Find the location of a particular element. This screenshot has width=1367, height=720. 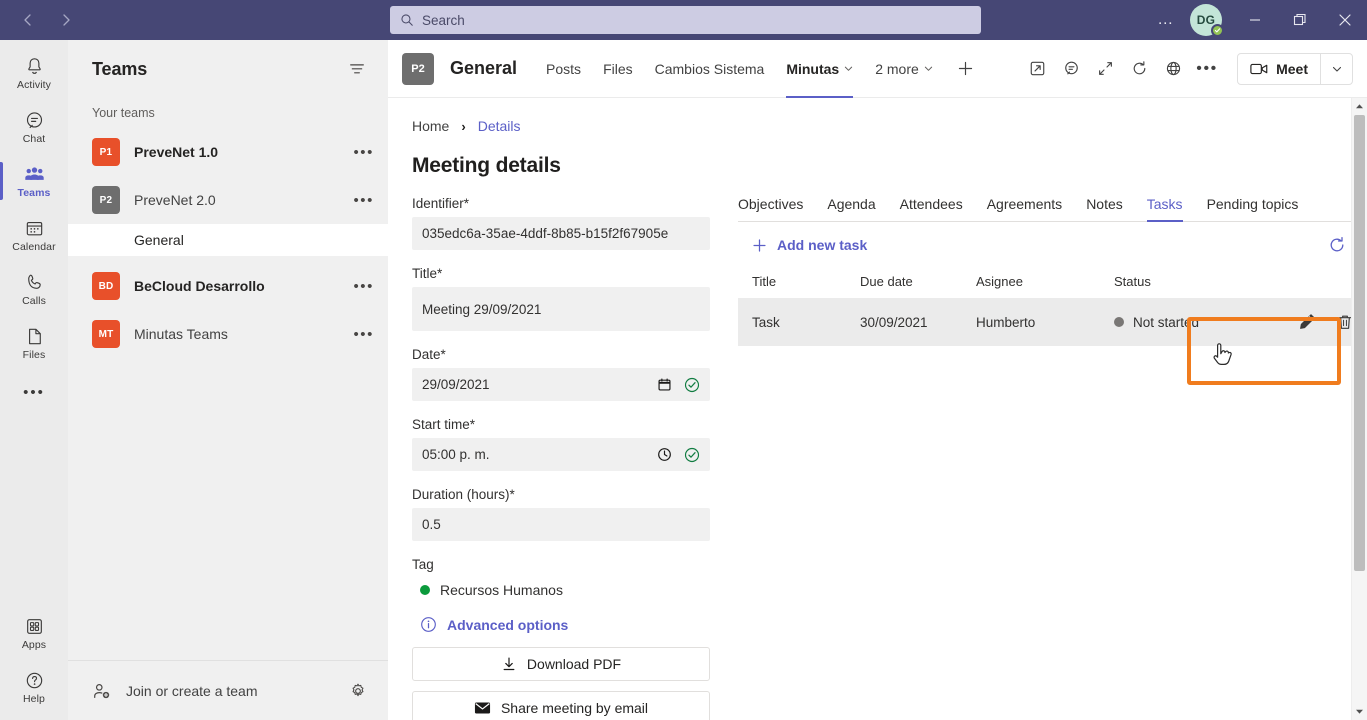

team-item-prevenet-2: P2 PreveNet 2.0 ••• is located at coordinates (228, 200).